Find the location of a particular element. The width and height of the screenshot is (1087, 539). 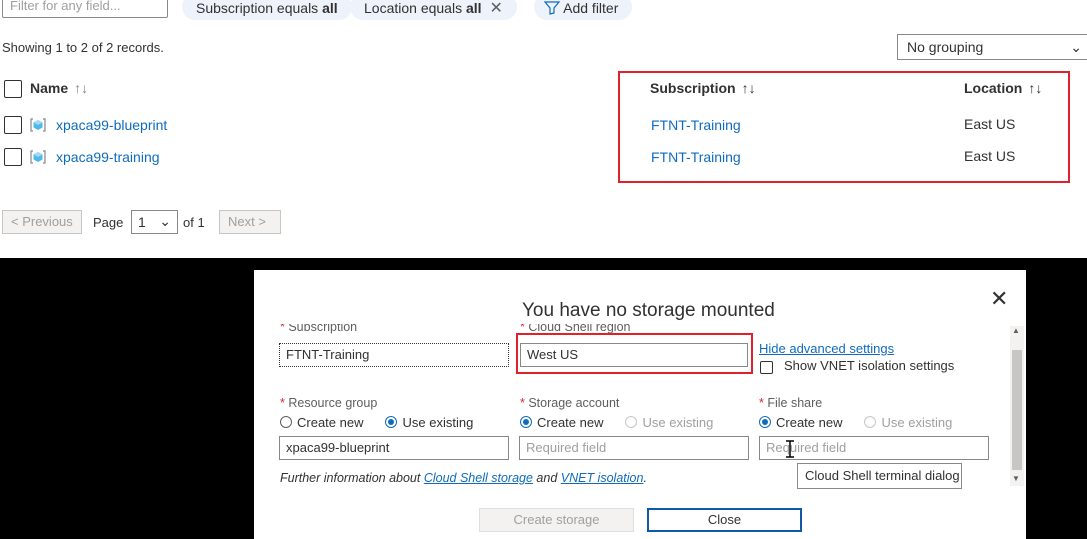

subscription-label: * Subscription is located at coordinates (319, 327).